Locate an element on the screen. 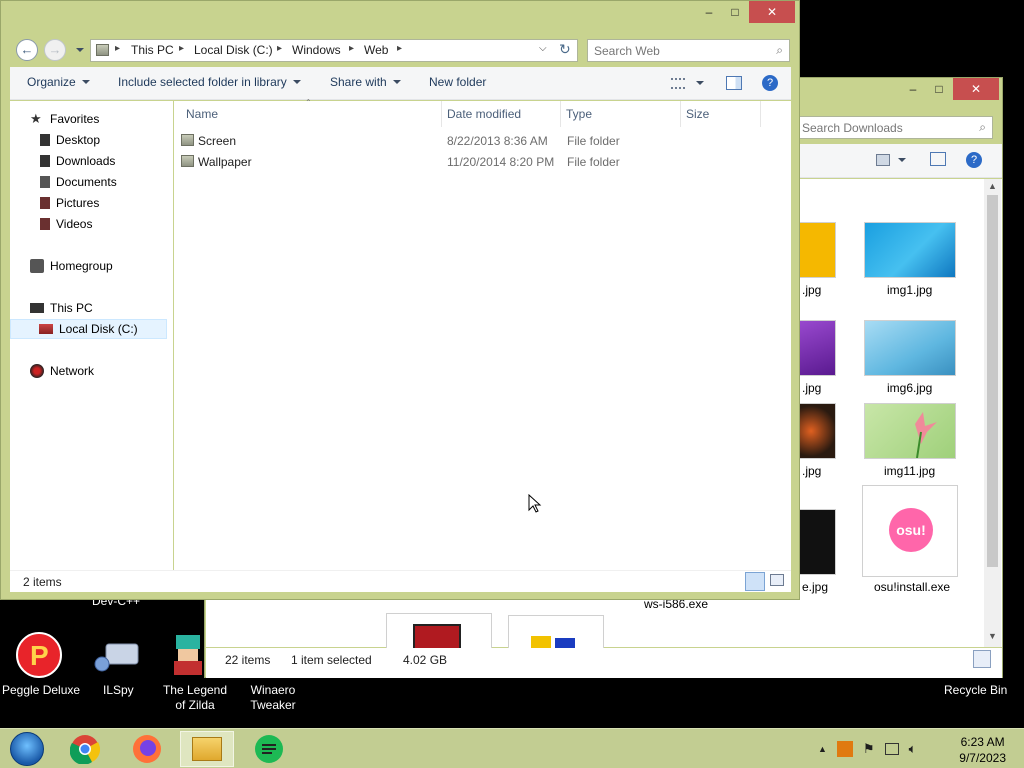 Image resolution: width=1024 pixels, height=768 pixels. back-button: ← is located at coordinates (27, 50).